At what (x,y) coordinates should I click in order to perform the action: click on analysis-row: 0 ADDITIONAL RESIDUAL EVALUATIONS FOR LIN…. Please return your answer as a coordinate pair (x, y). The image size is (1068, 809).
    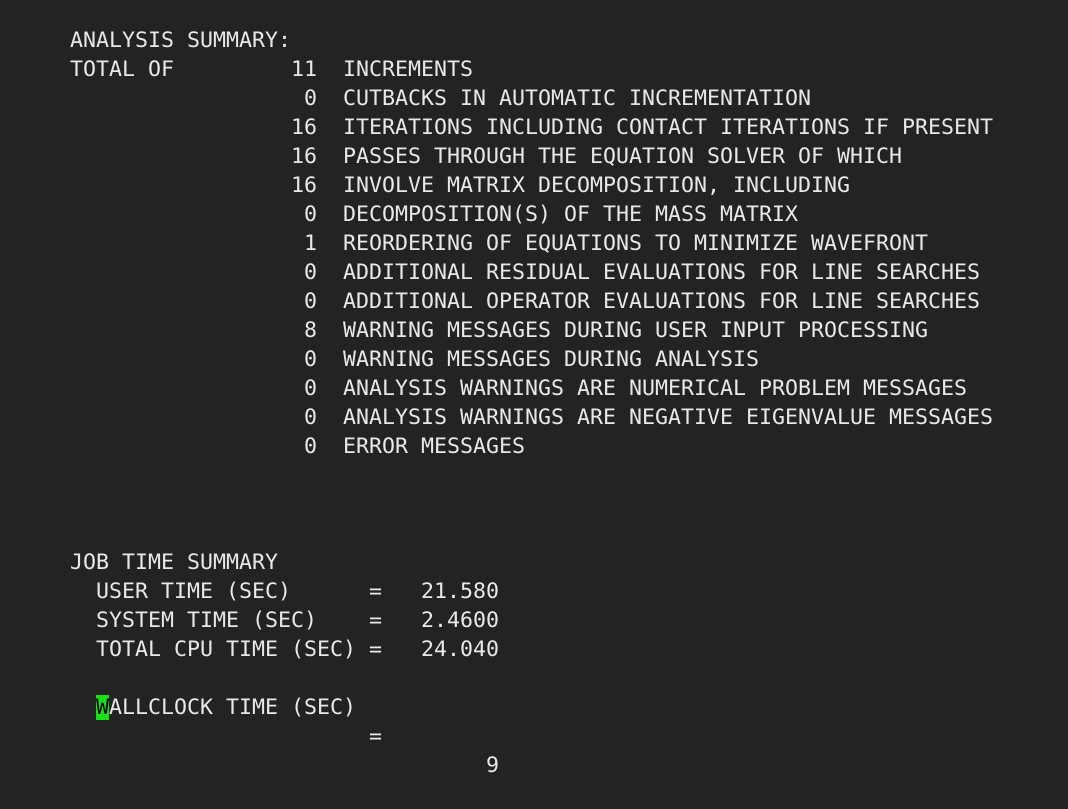
    Looking at the image, I should click on (569, 272).